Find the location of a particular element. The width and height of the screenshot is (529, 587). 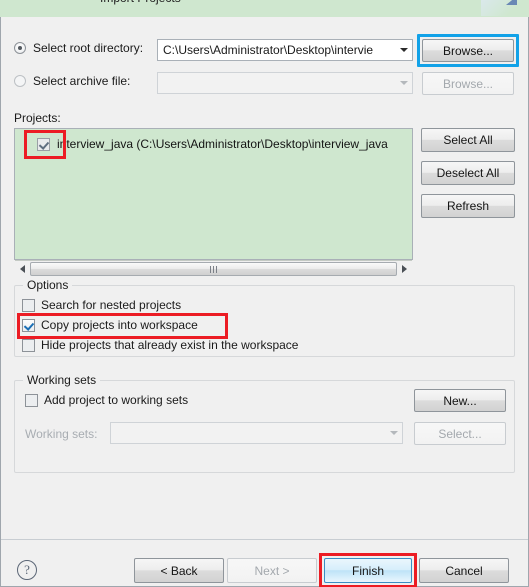

cancel-button: Cancel is located at coordinates (464, 570).